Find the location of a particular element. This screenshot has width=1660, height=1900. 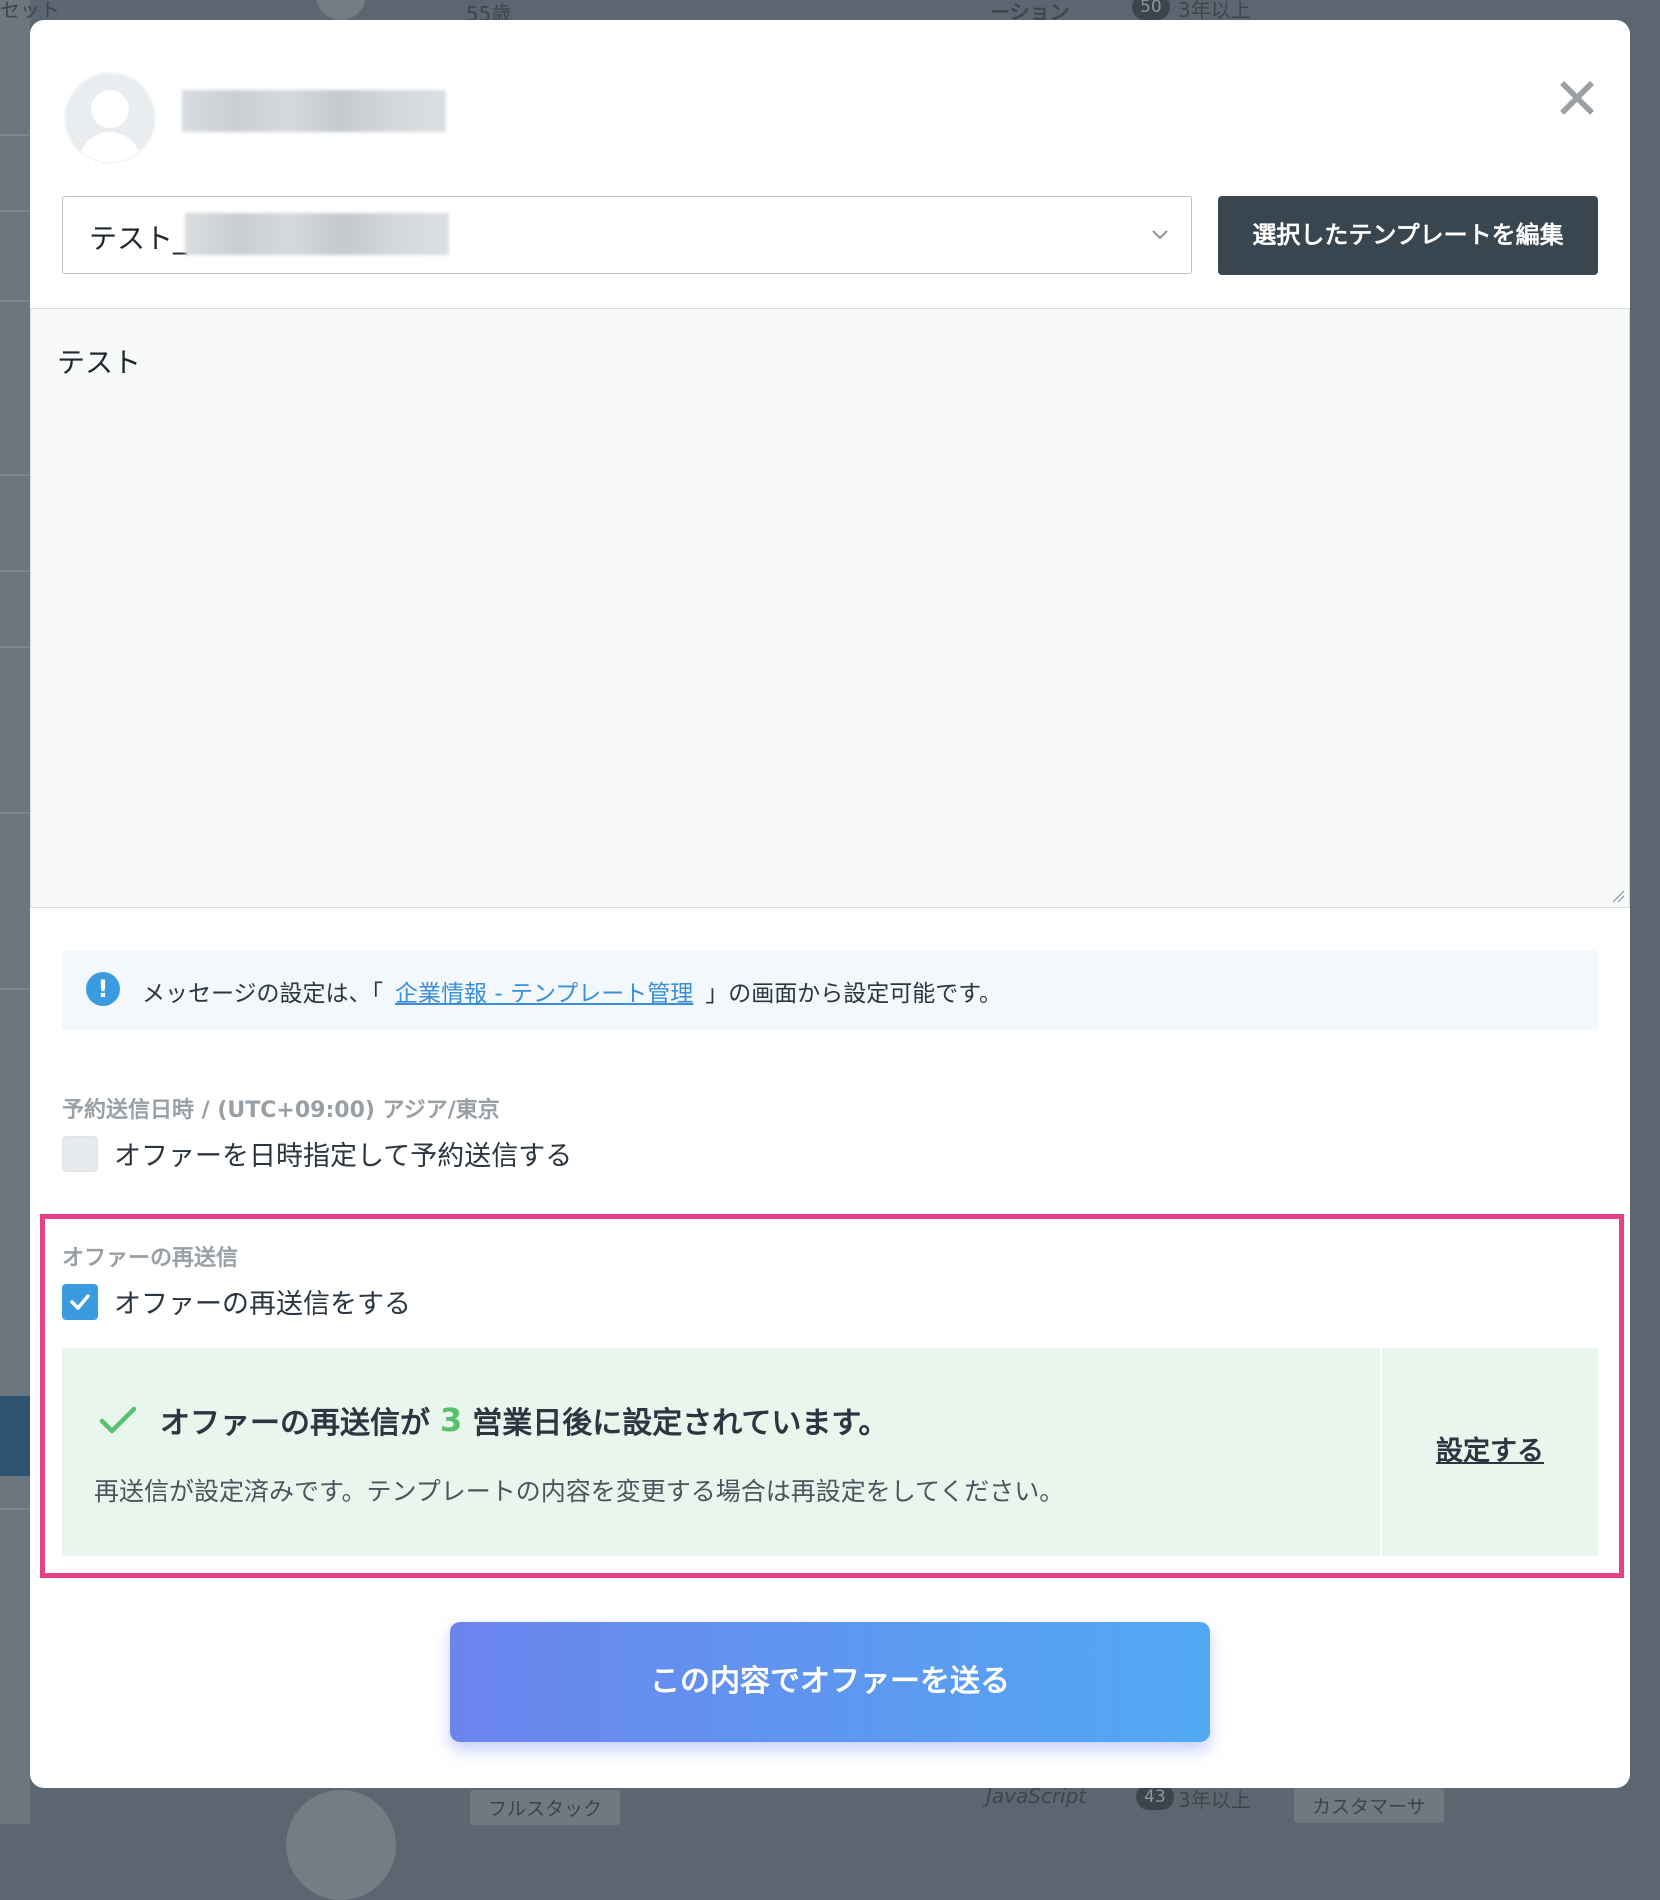

resend-status-heading: オファーの再送信が 3 営業日後に設定されています。 is located at coordinates (493, 1420).